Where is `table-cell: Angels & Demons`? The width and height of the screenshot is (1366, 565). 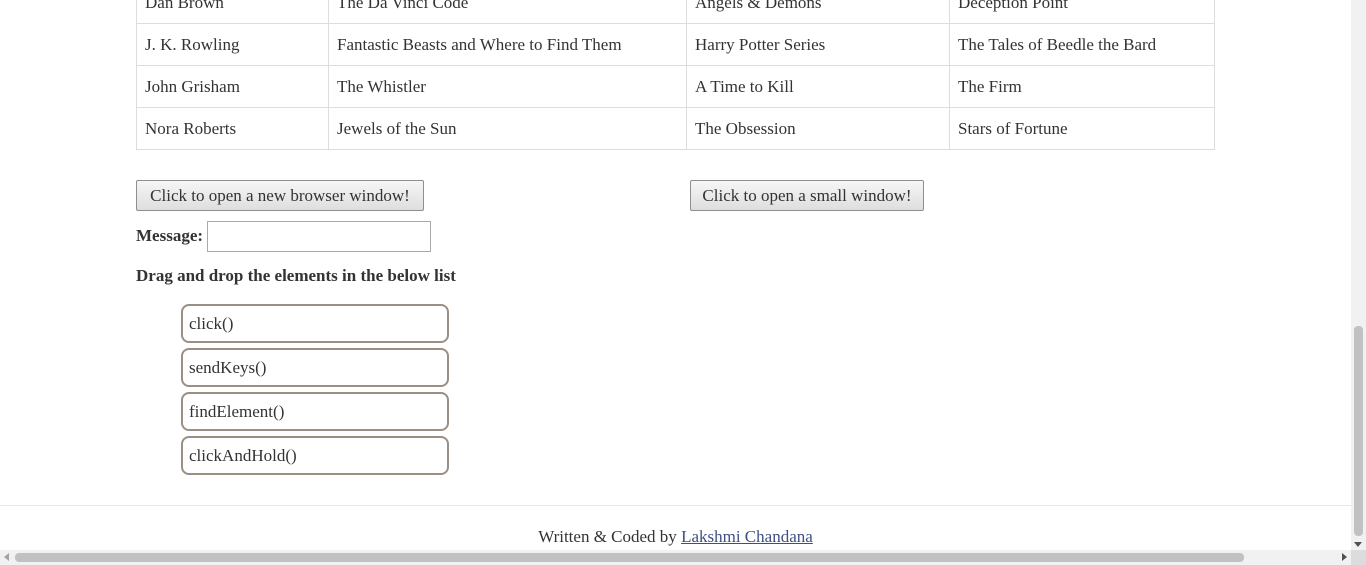 table-cell: Angels & Demons is located at coordinates (818, 12).